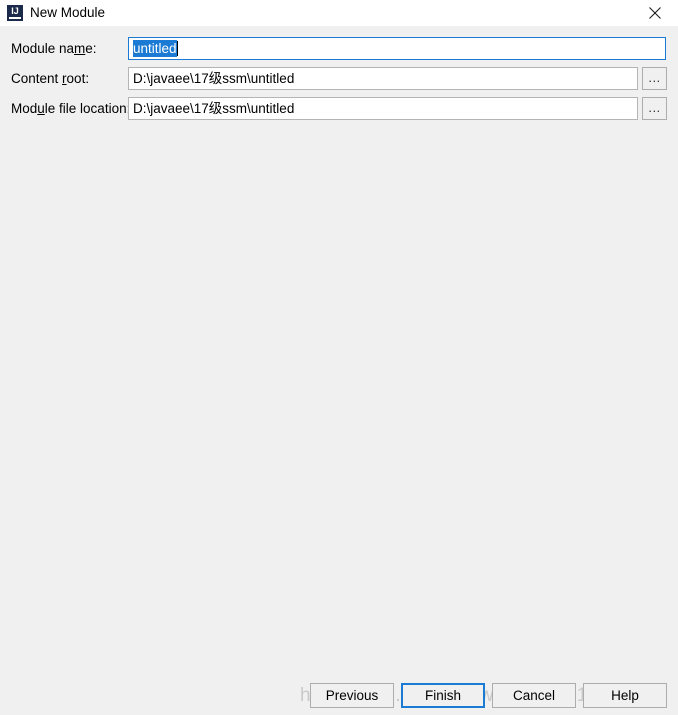 The height and width of the screenshot is (715, 678). I want to click on module-name-value: untitled, so click(155, 48).